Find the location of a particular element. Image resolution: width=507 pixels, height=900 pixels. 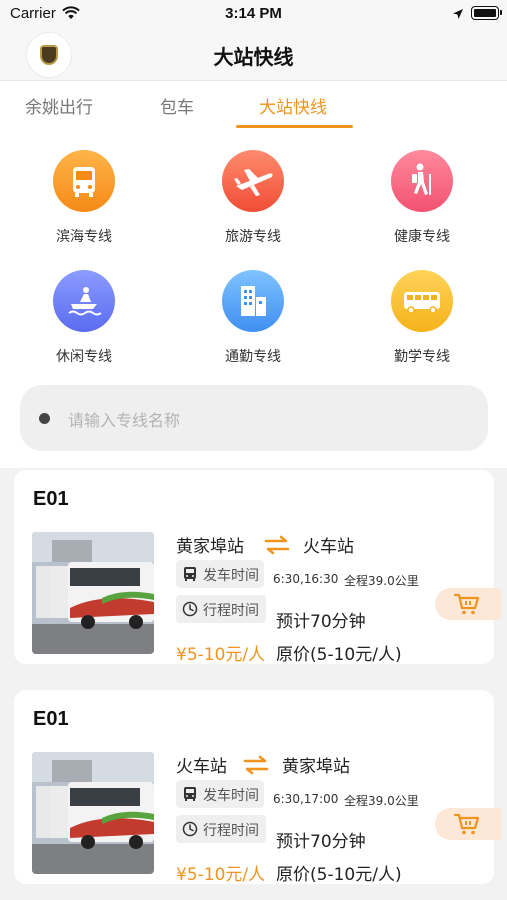

search-bar: 请输入专线名称 is located at coordinates (254, 418).